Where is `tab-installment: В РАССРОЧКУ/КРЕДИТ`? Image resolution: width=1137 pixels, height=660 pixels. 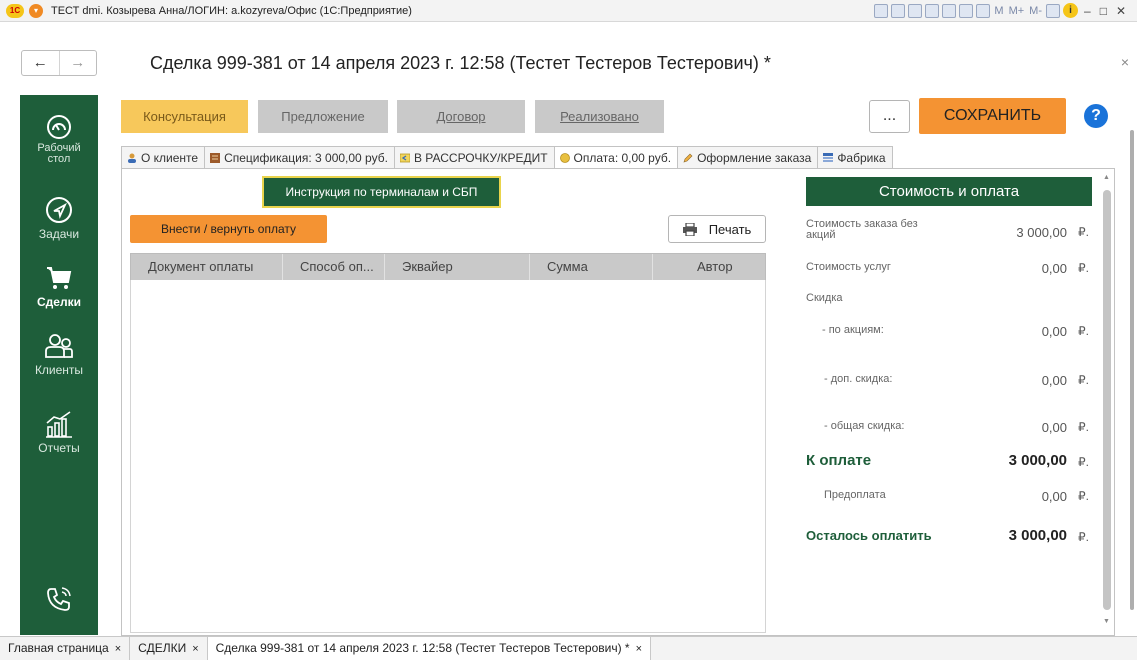
tab-installment: В РАССРОЧКУ/КРЕДИТ is located at coordinates (473, 157).